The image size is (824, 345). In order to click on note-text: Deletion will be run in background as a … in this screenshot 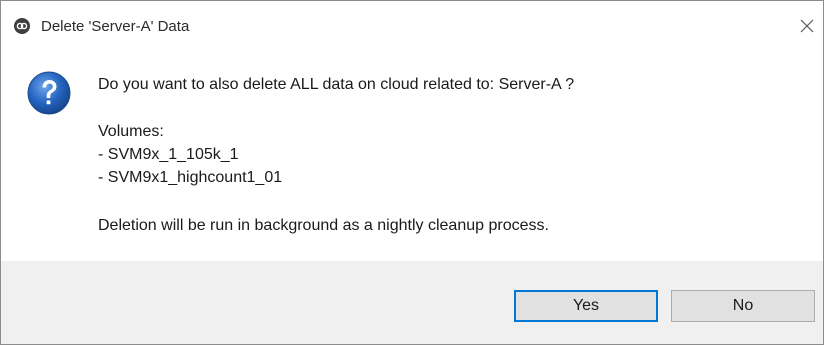, I will do `click(323, 225)`.